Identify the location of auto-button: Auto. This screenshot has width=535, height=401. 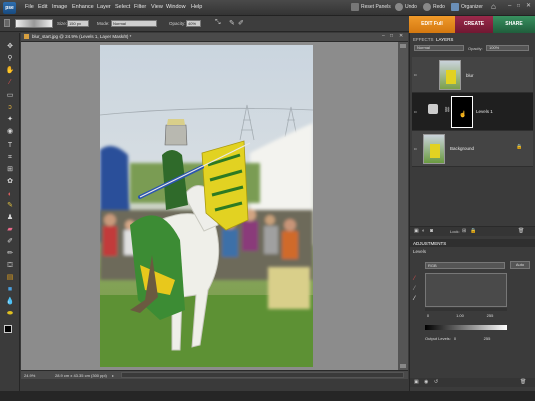
(520, 265).